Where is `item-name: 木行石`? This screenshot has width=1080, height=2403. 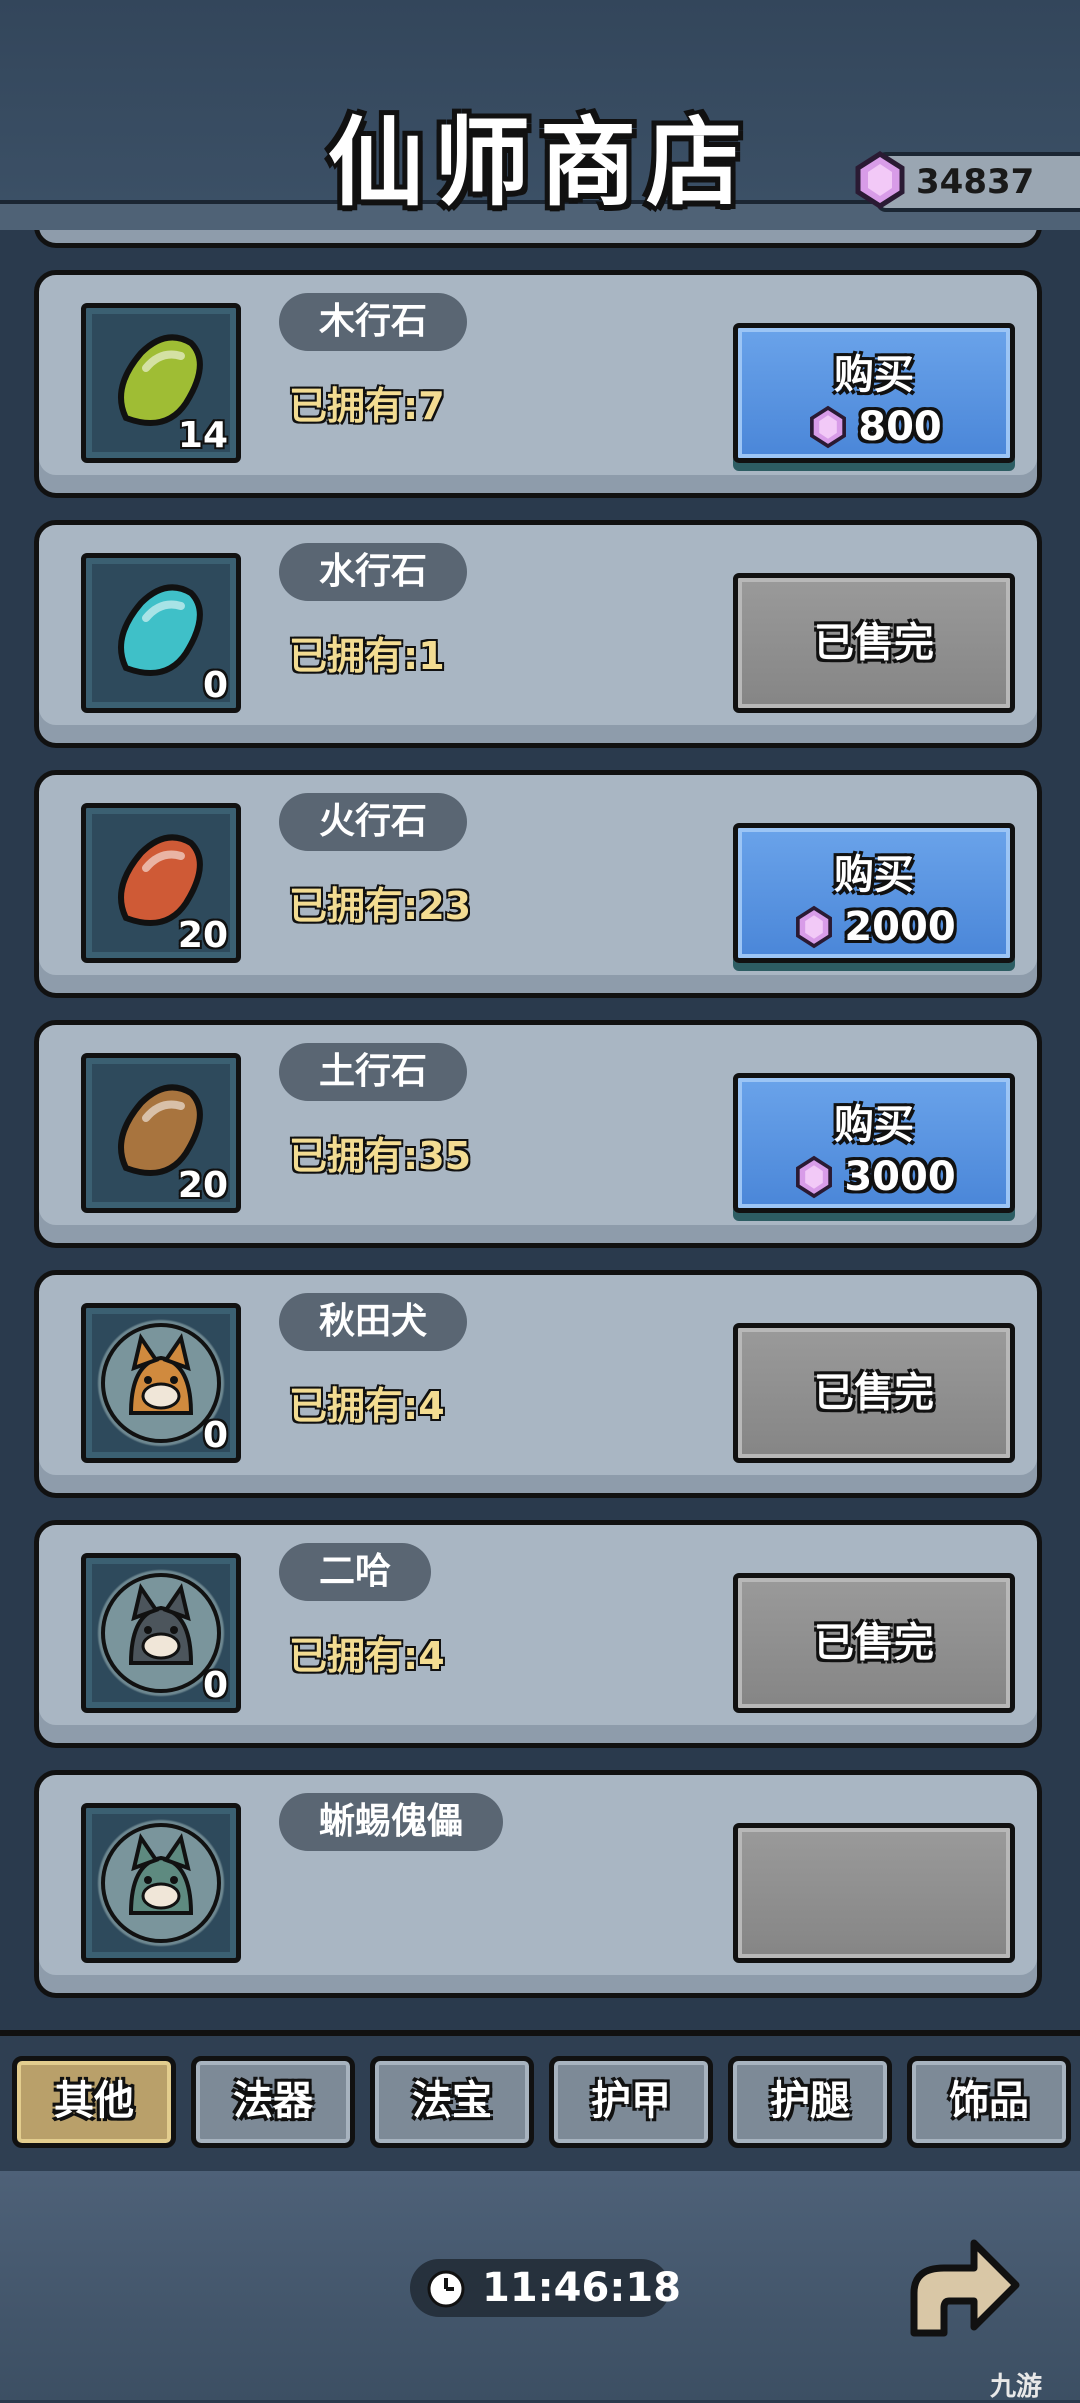 item-name: 木行石 is located at coordinates (373, 322).